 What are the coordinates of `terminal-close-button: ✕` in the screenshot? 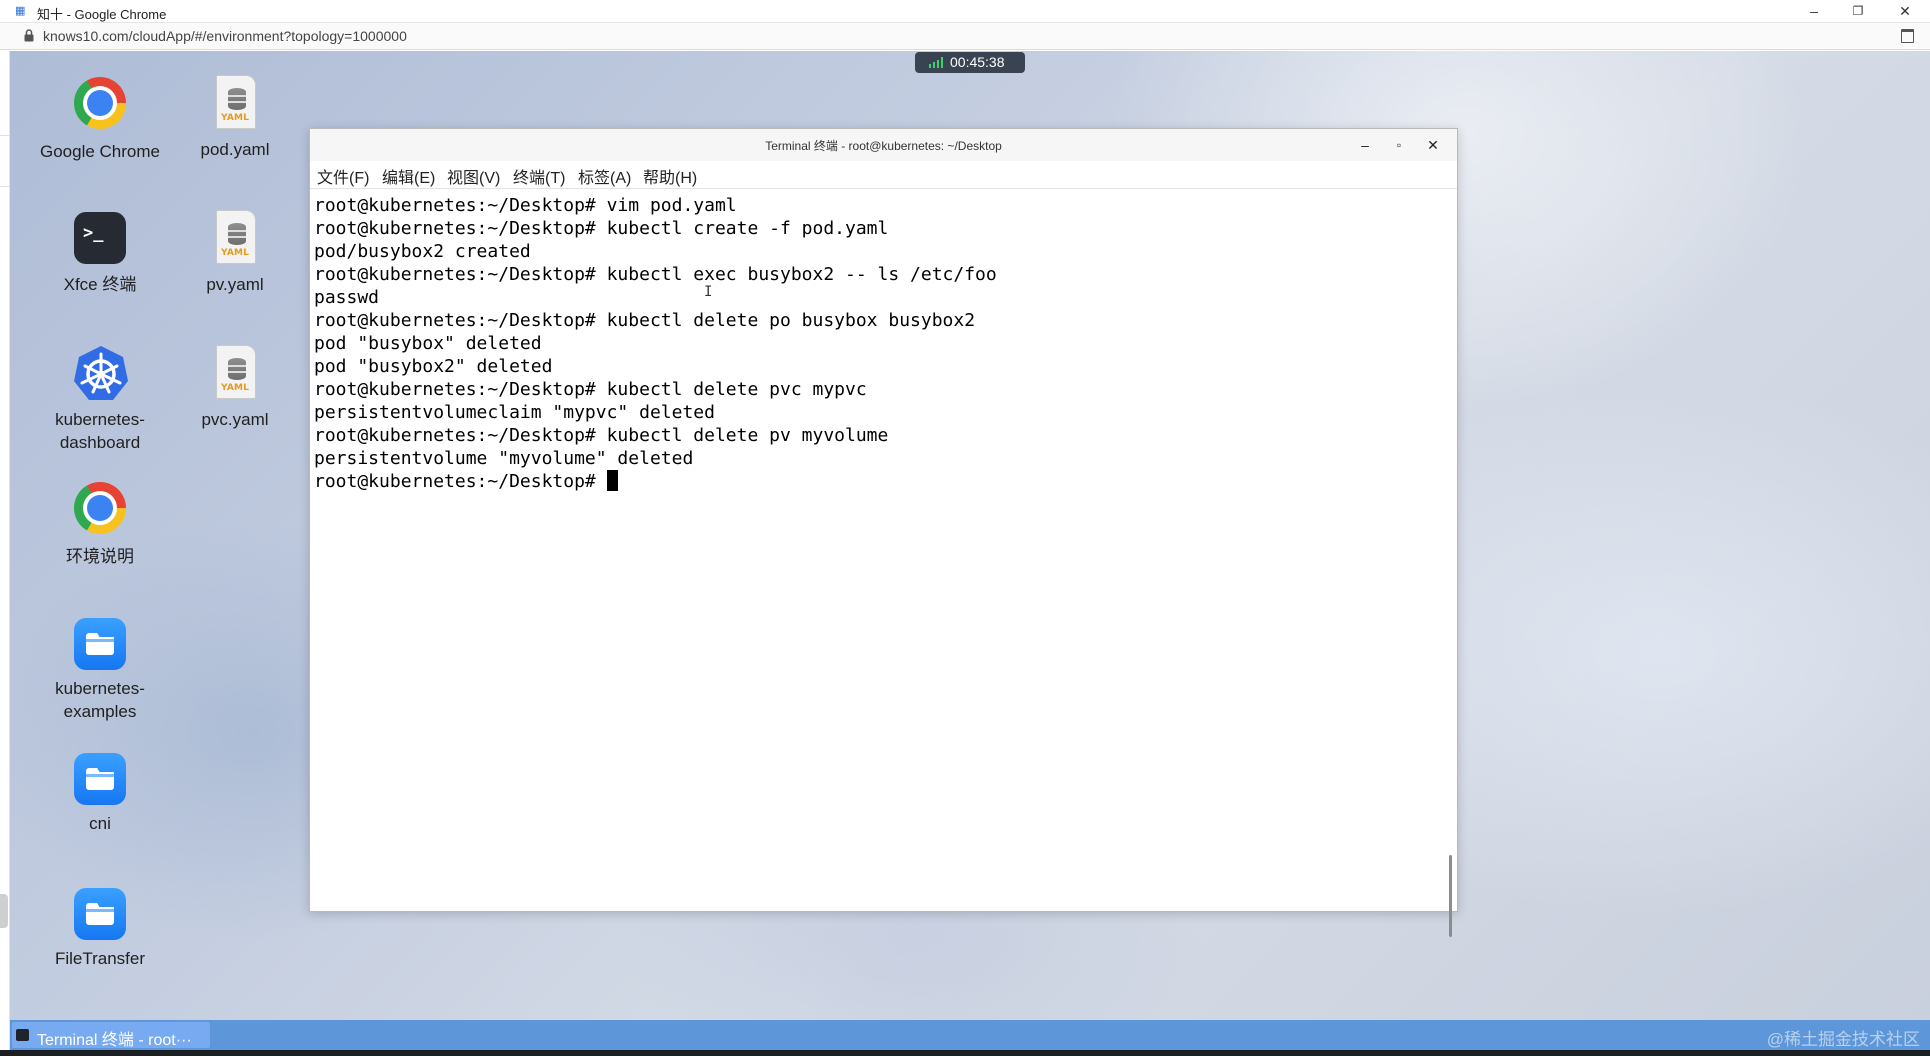 It's located at (1433, 145).